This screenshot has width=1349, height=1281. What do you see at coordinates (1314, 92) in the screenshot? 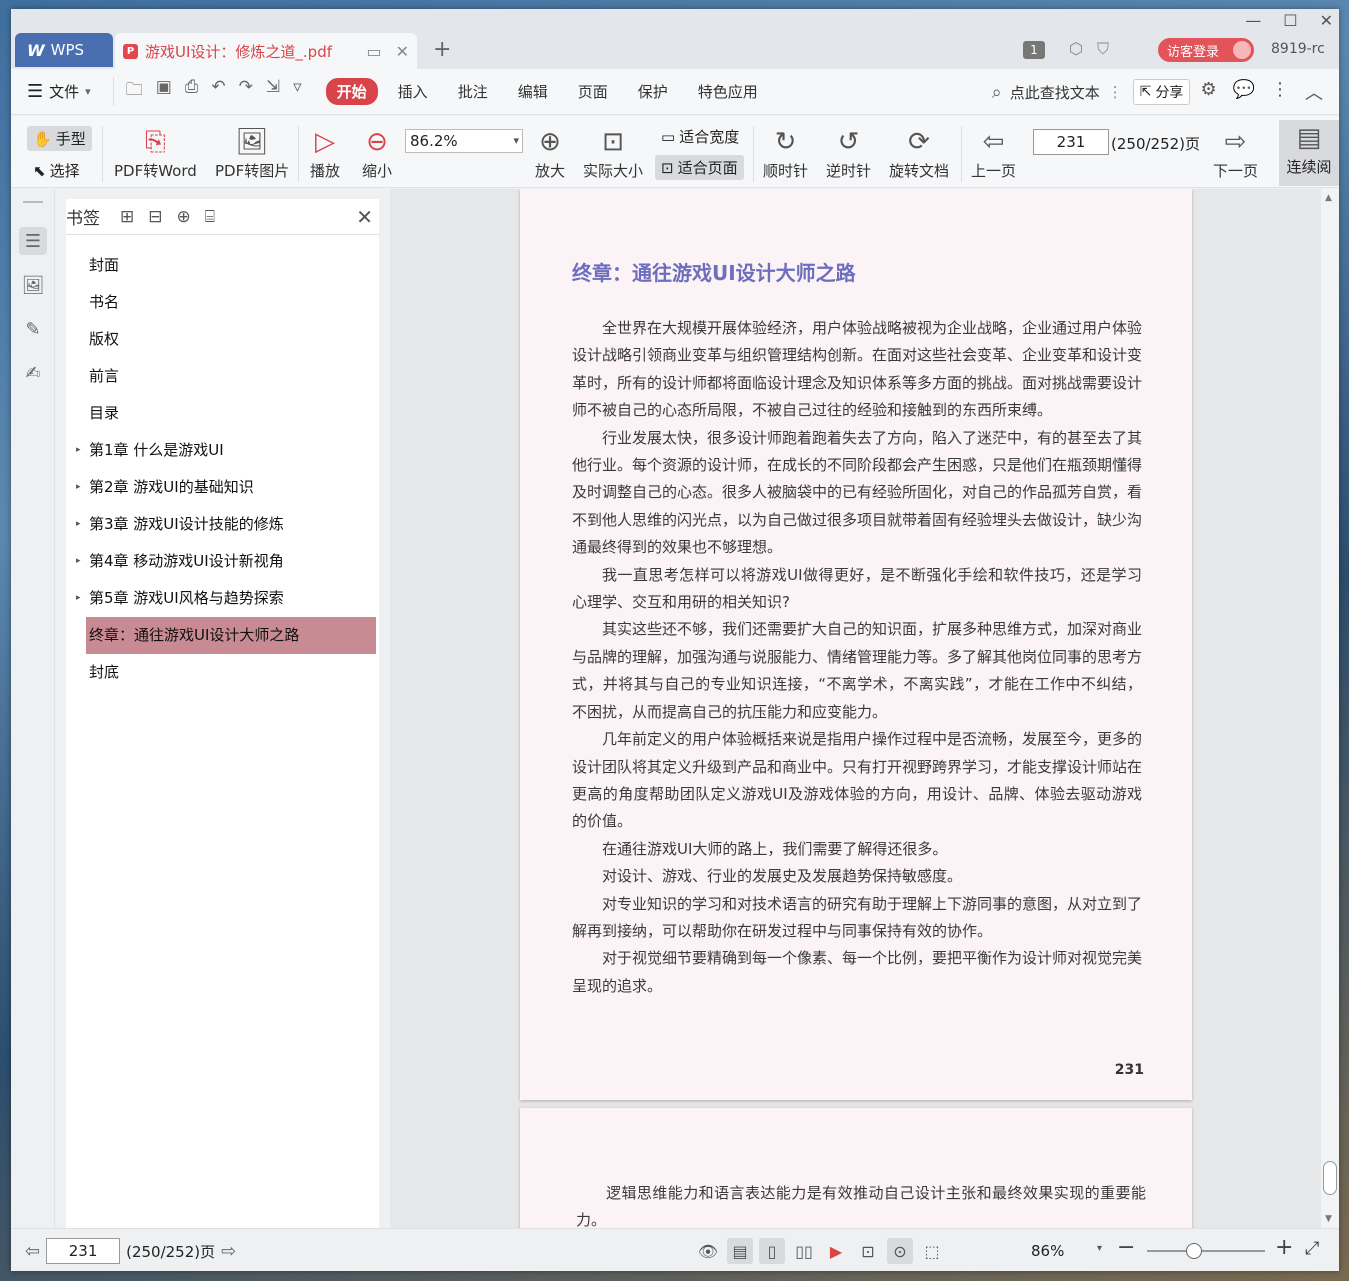
I see `collapse-ribbon-icon: ︿` at bounding box center [1314, 92].